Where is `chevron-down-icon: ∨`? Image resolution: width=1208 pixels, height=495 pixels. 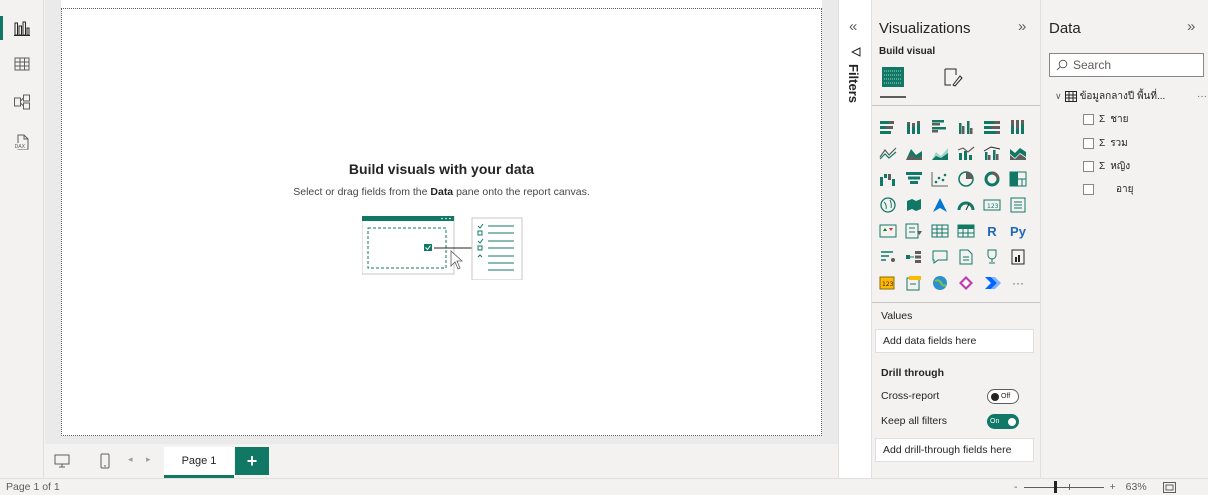 chevron-down-icon: ∨ is located at coordinates (1058, 96).